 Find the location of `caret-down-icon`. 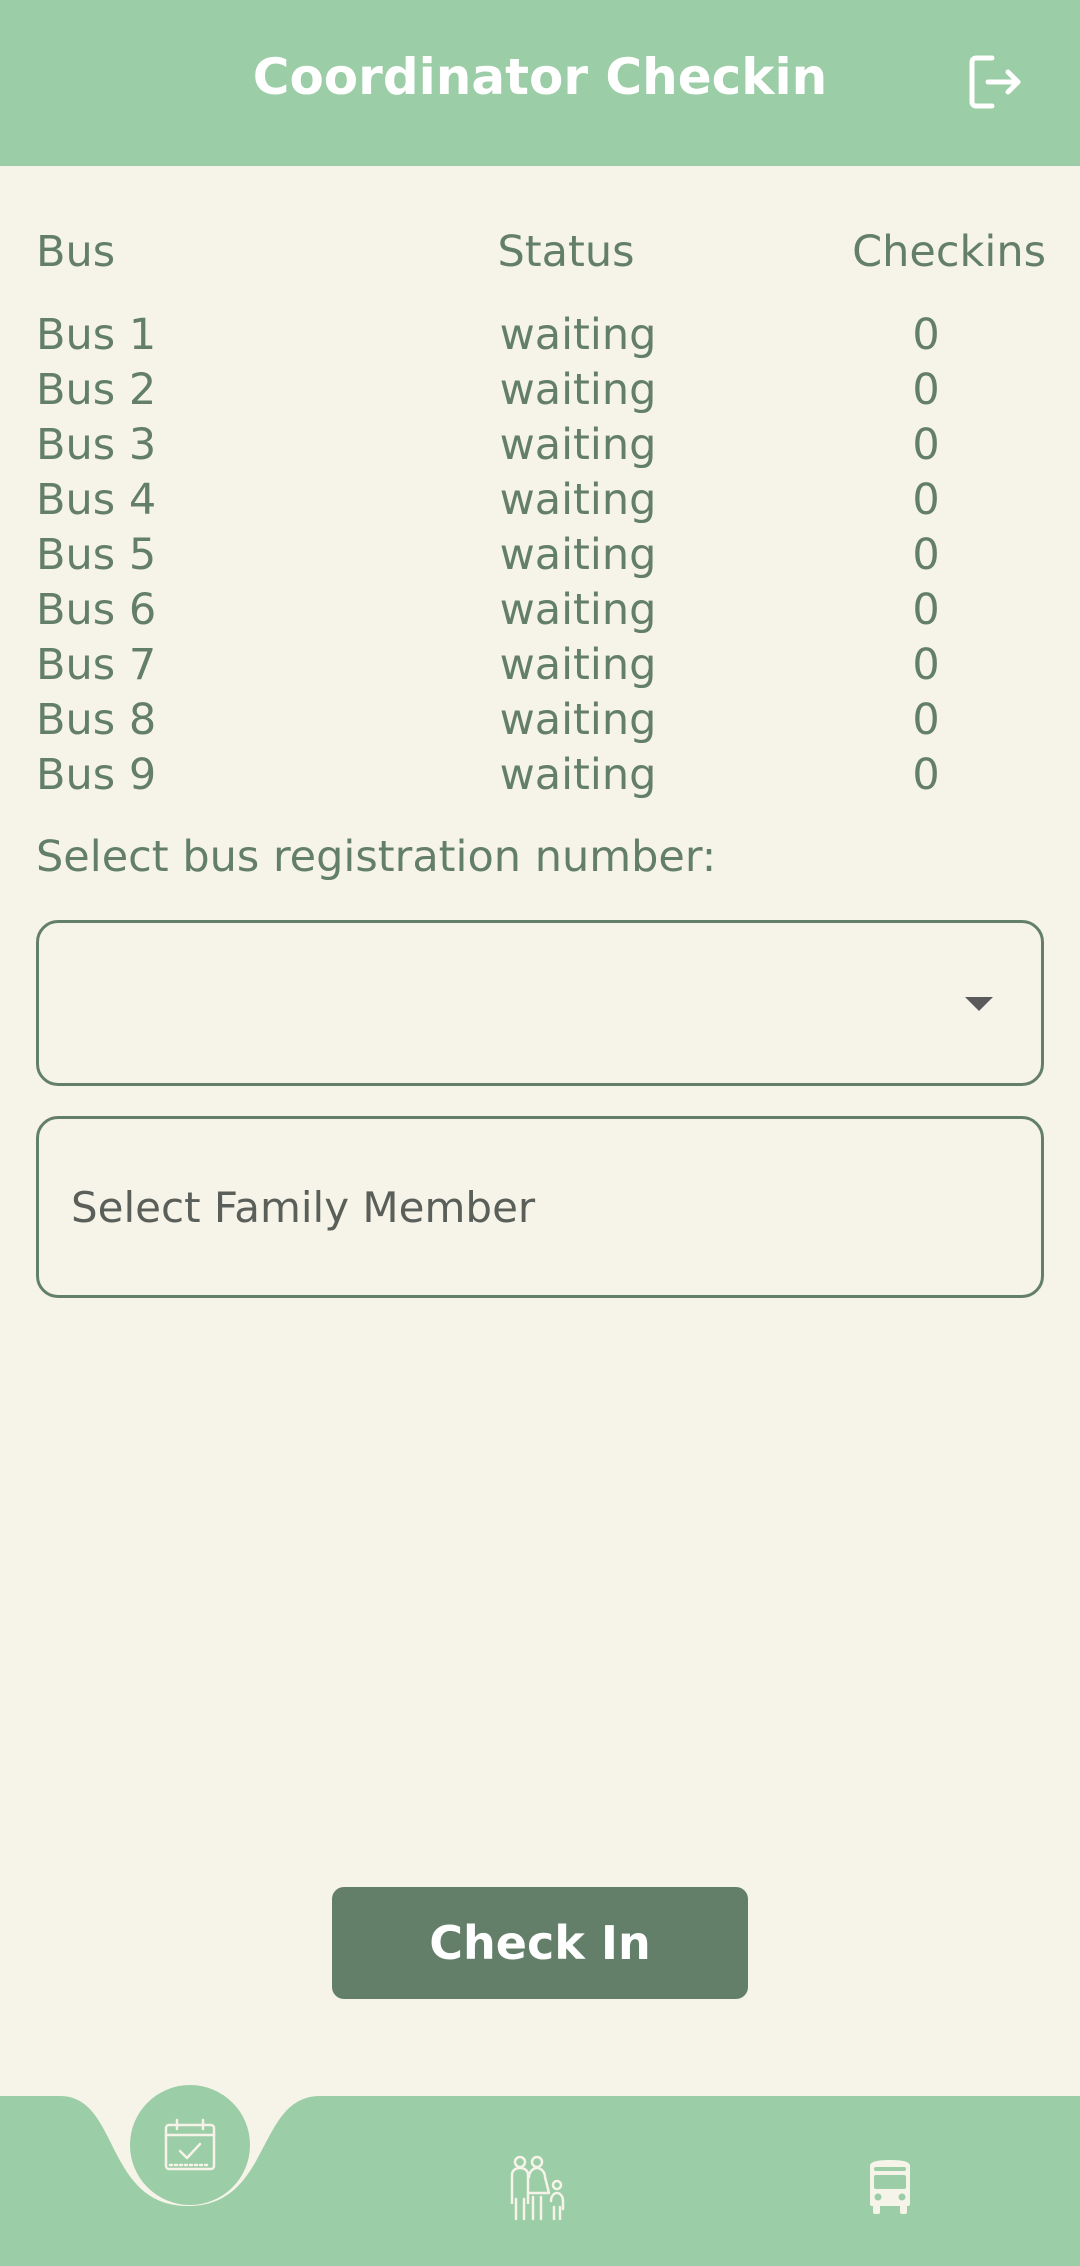

caret-down-icon is located at coordinates (979, 1004).